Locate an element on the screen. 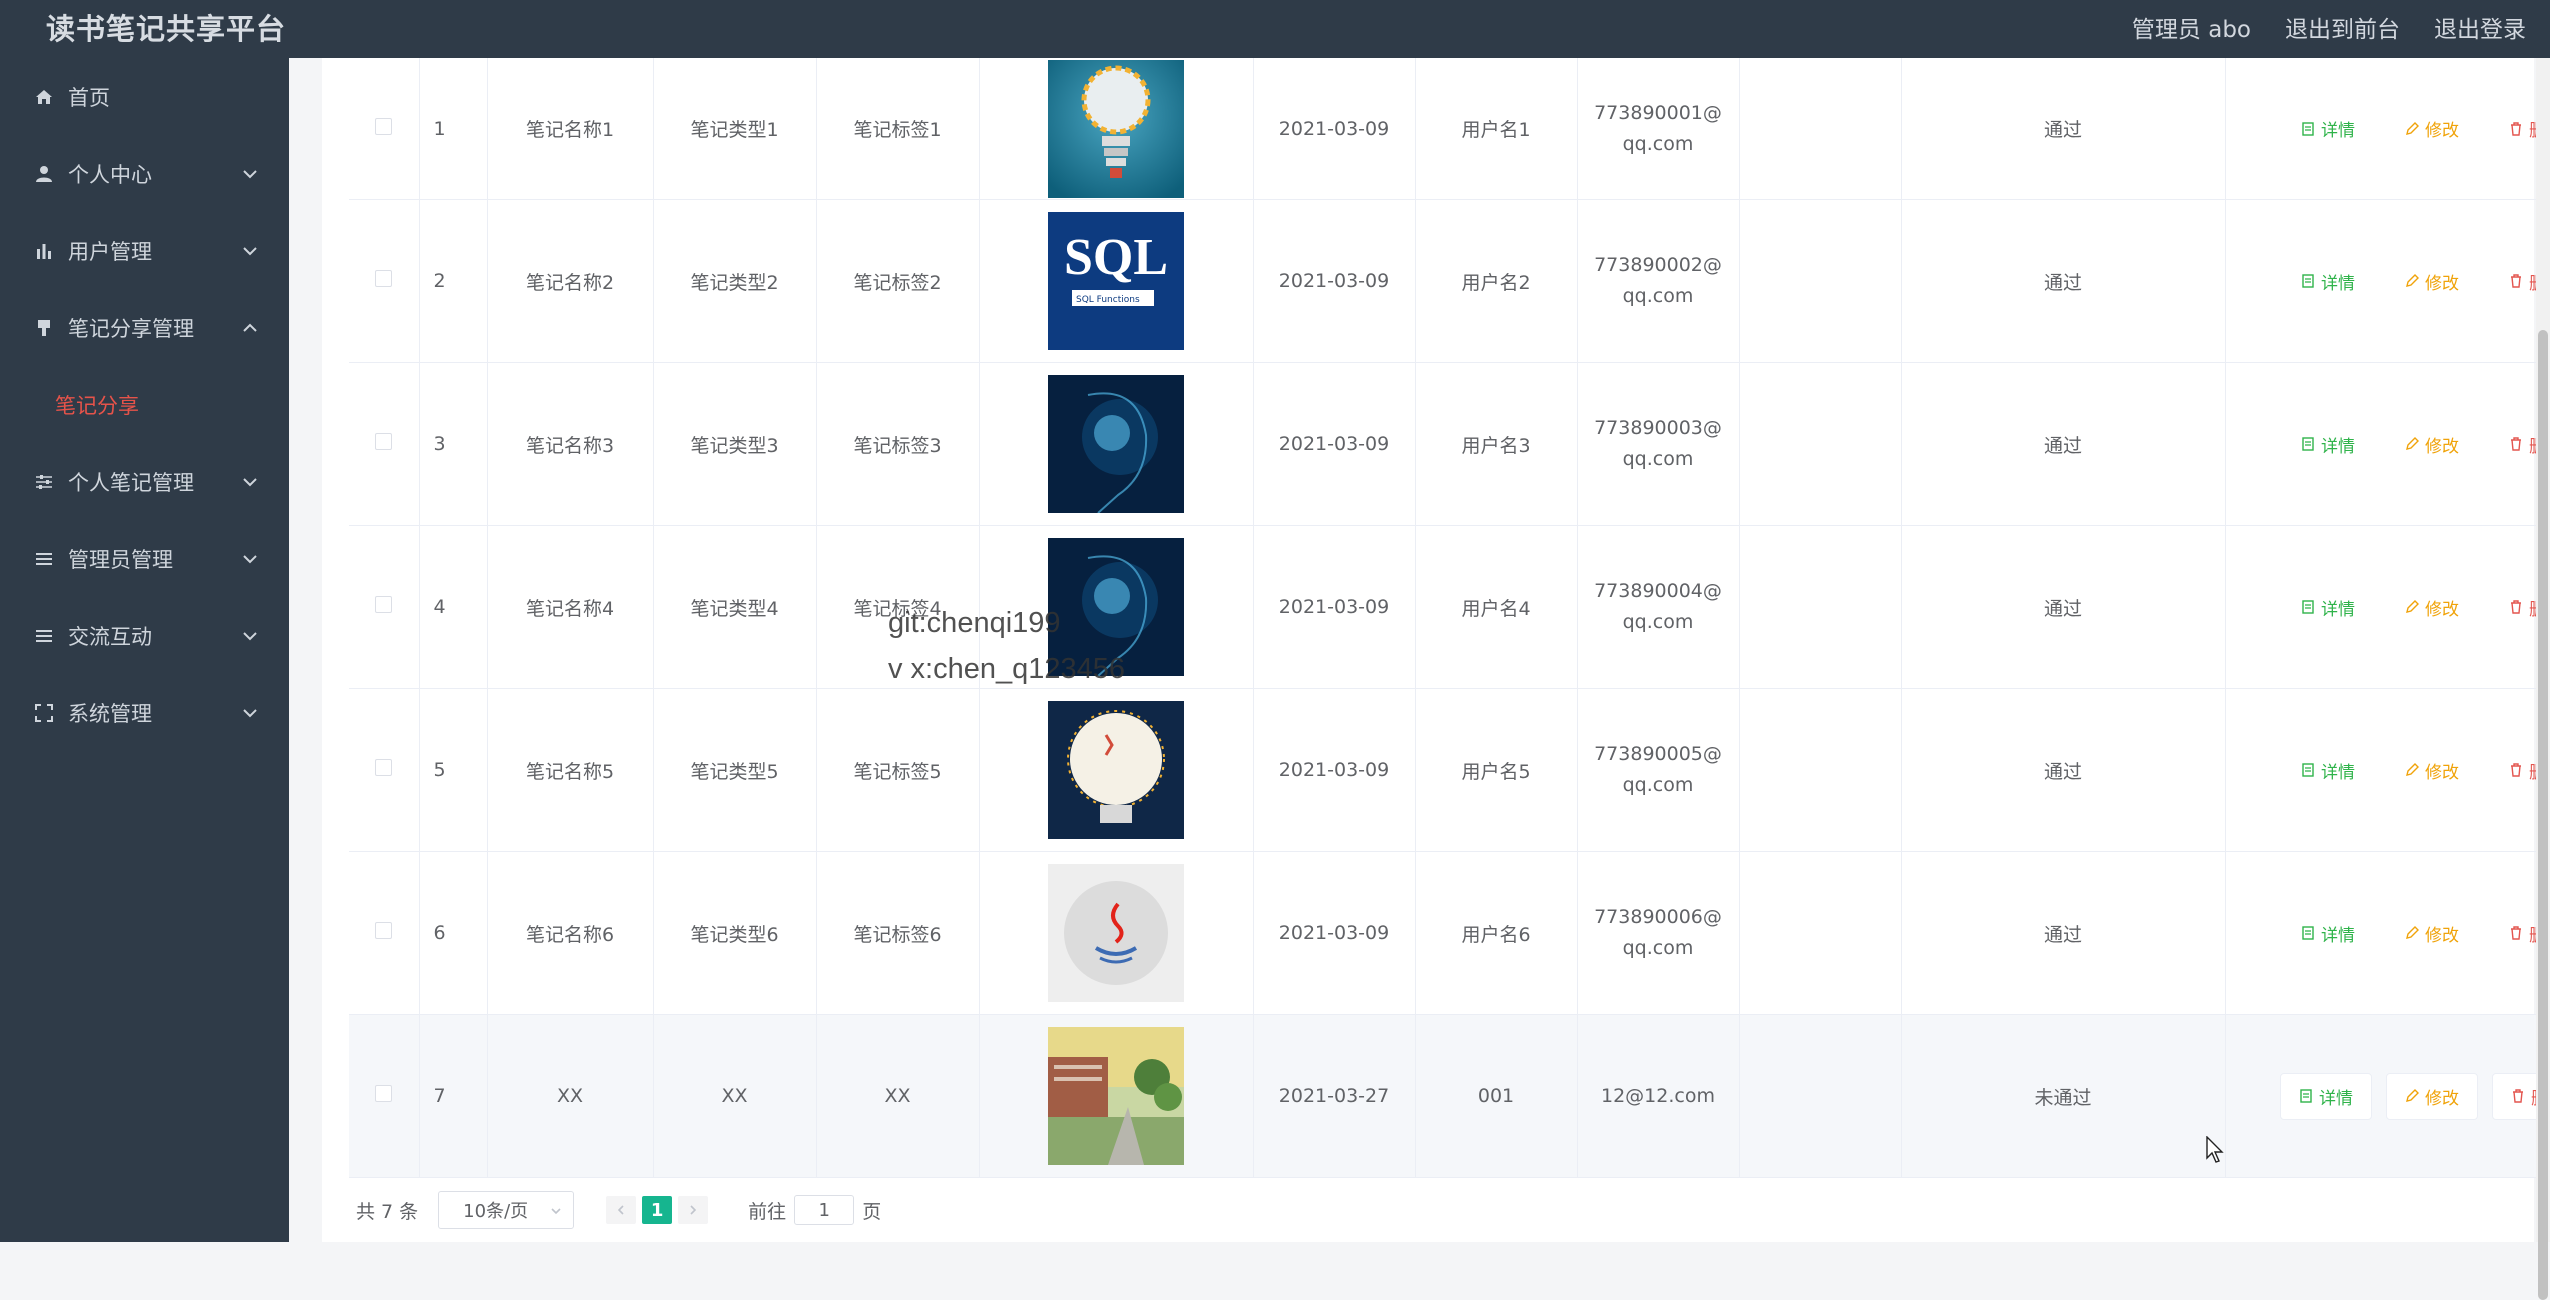 The image size is (2550, 1300). note-image-cell is located at coordinates (1116, 129).